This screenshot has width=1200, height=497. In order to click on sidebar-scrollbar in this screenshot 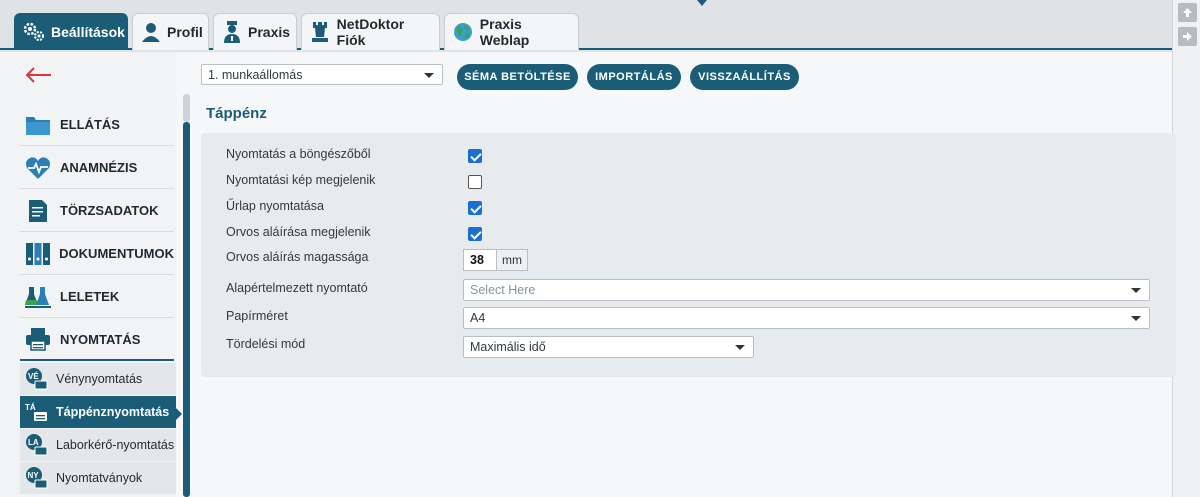, I will do `click(186, 309)`.